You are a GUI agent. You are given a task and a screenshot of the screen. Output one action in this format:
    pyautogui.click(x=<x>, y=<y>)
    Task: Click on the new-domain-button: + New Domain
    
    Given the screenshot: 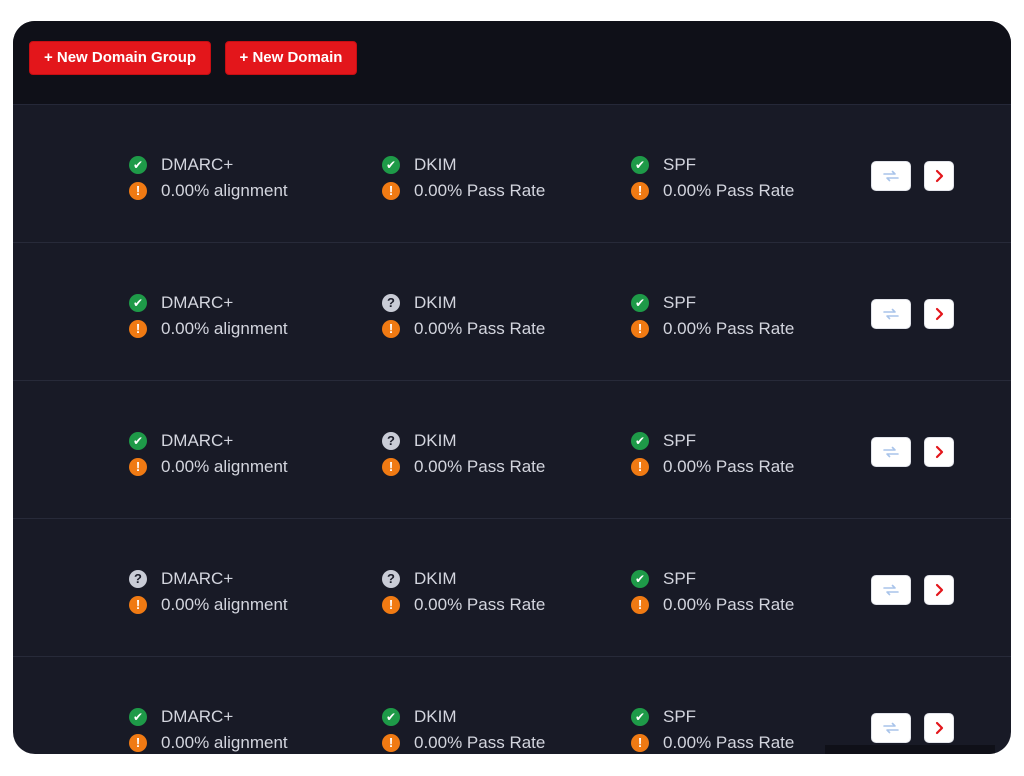 What is the action you would take?
    pyautogui.click(x=291, y=58)
    